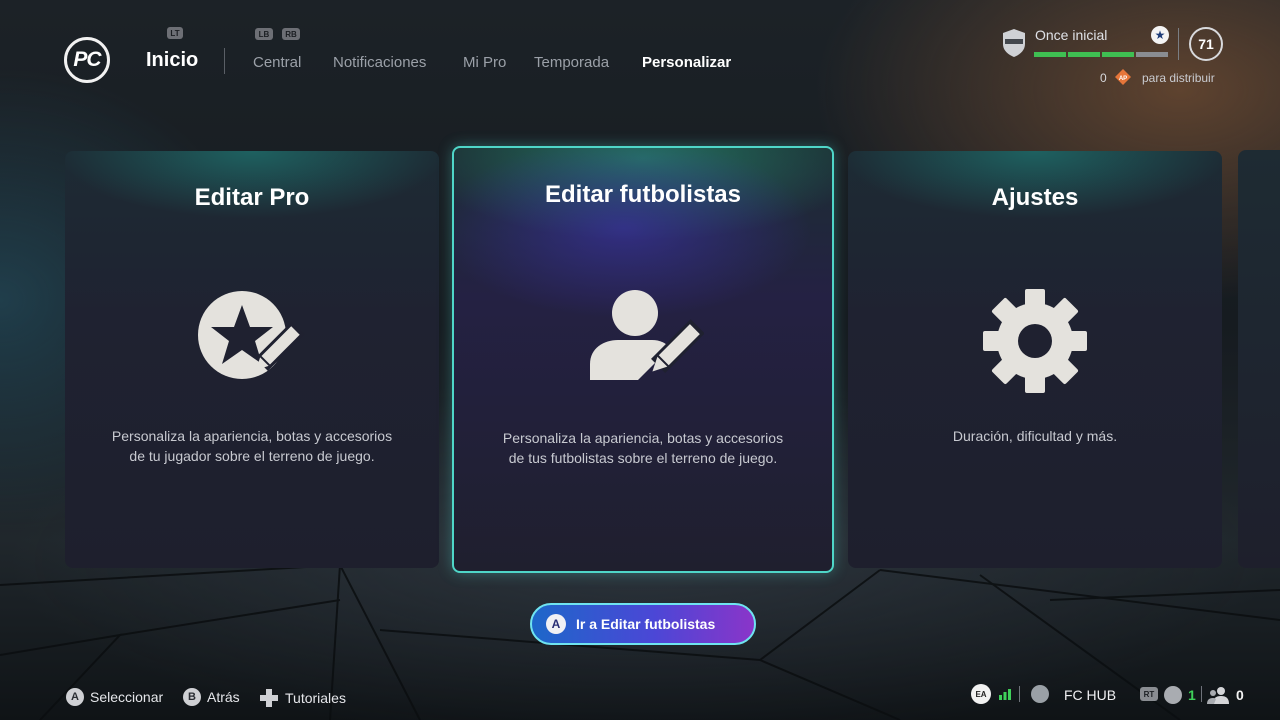  I want to click on logo-text: PC, so click(87, 59).